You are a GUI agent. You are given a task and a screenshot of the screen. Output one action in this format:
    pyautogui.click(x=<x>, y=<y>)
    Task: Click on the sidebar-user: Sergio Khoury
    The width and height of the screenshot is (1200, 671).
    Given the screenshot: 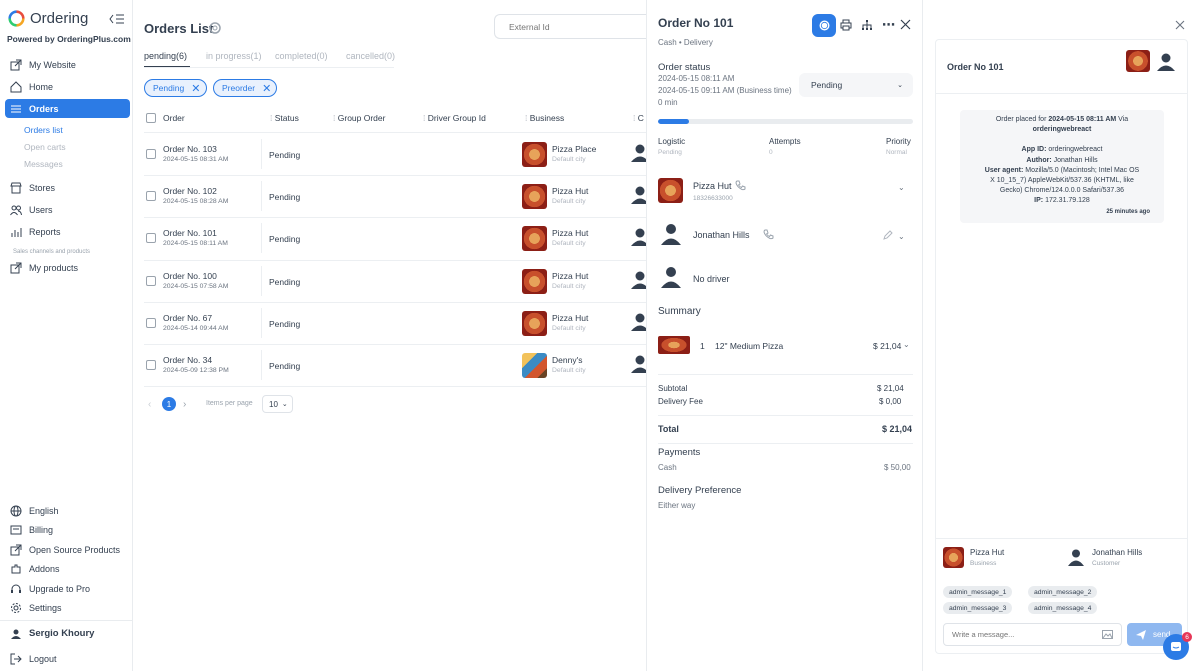 What is the action you would take?
    pyautogui.click(x=67, y=633)
    